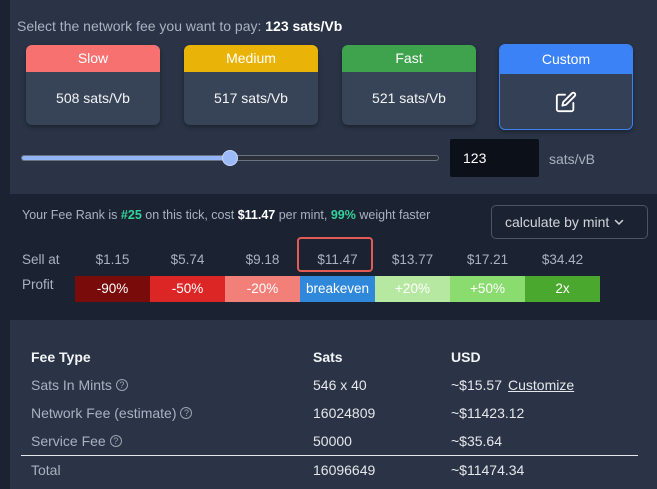 The height and width of the screenshot is (489, 657). What do you see at coordinates (112, 289) in the screenshot?
I see `profit-cell: -90%` at bounding box center [112, 289].